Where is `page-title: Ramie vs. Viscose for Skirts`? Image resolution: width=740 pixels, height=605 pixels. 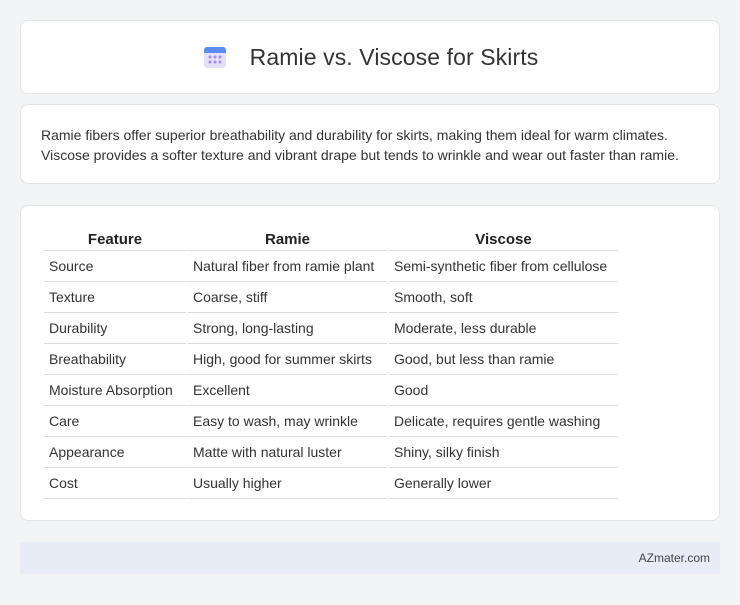
page-title: Ramie vs. Viscose for Skirts is located at coordinates (394, 56).